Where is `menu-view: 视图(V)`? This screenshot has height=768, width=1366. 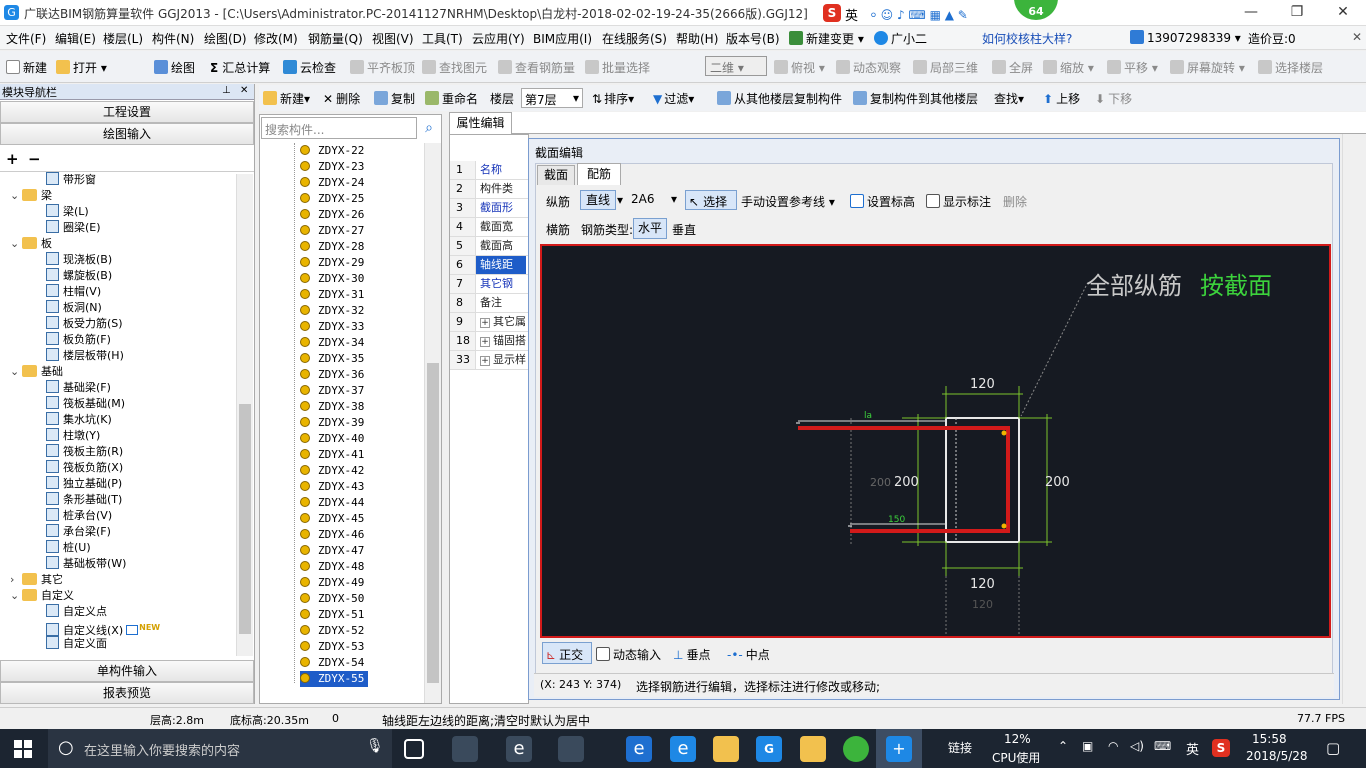 menu-view: 视图(V) is located at coordinates (393, 38).